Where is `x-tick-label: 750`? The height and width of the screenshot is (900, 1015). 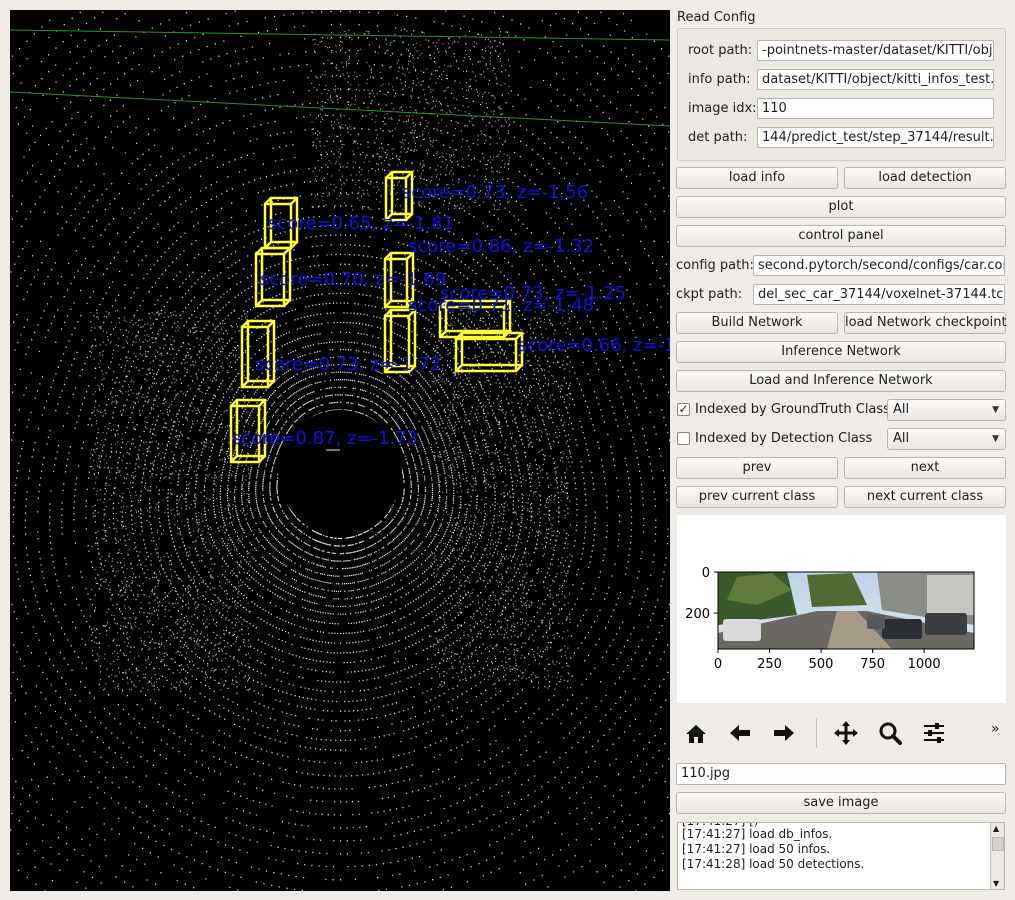
x-tick-label: 750 is located at coordinates (872, 664).